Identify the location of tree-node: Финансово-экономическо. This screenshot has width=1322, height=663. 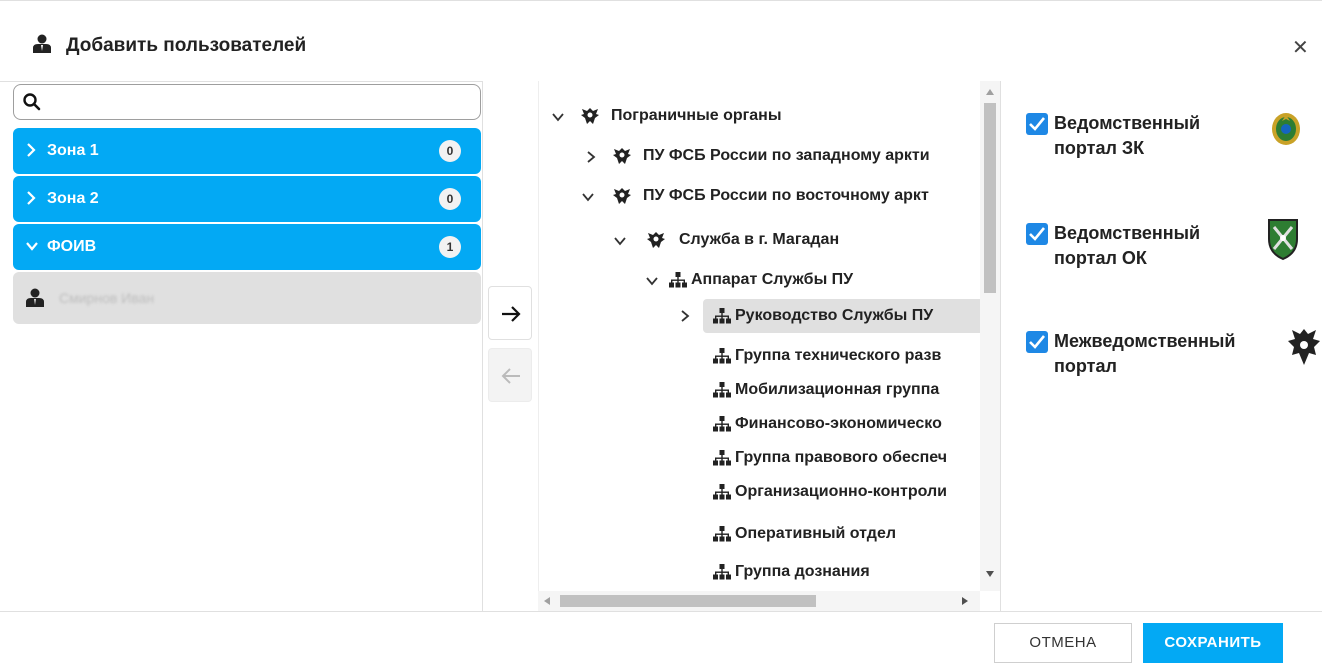
(855, 425).